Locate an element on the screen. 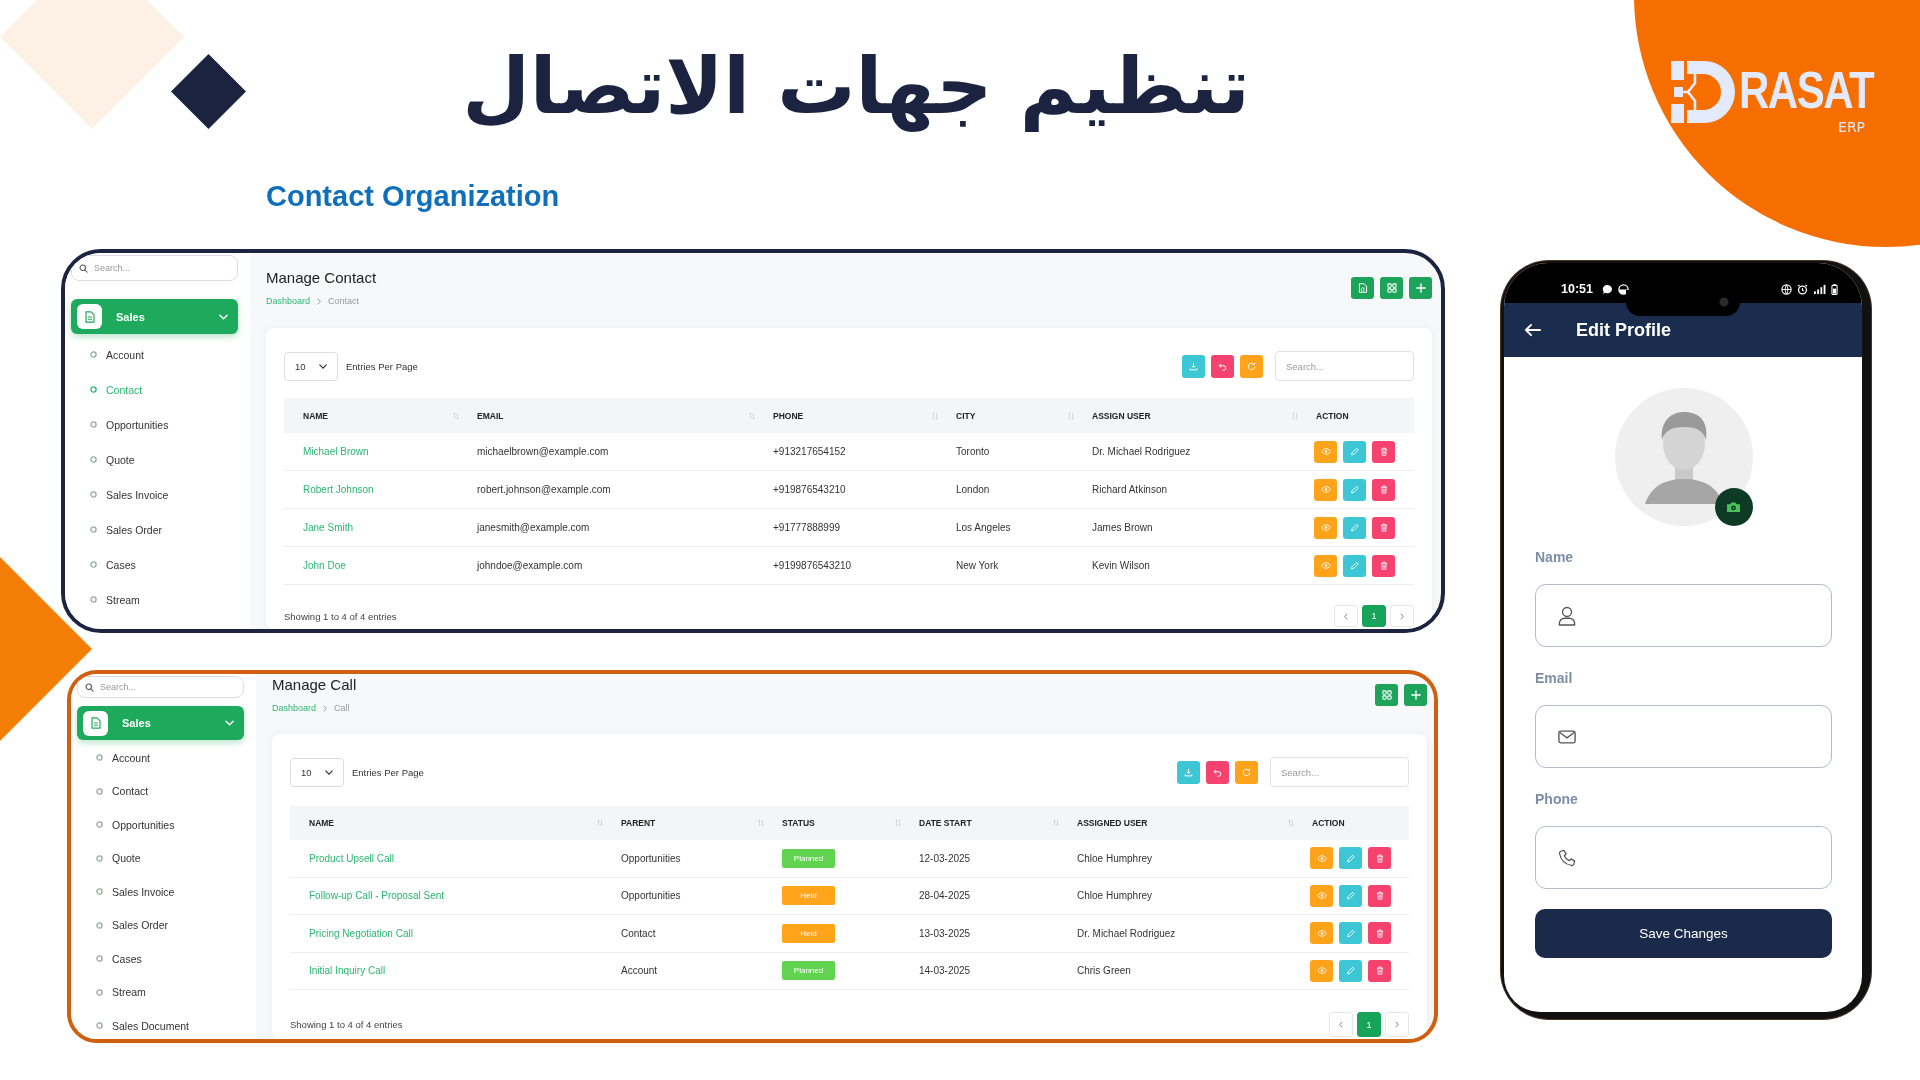  table-cell: Dr. Michael Rodriguez is located at coordinates (1126, 933).